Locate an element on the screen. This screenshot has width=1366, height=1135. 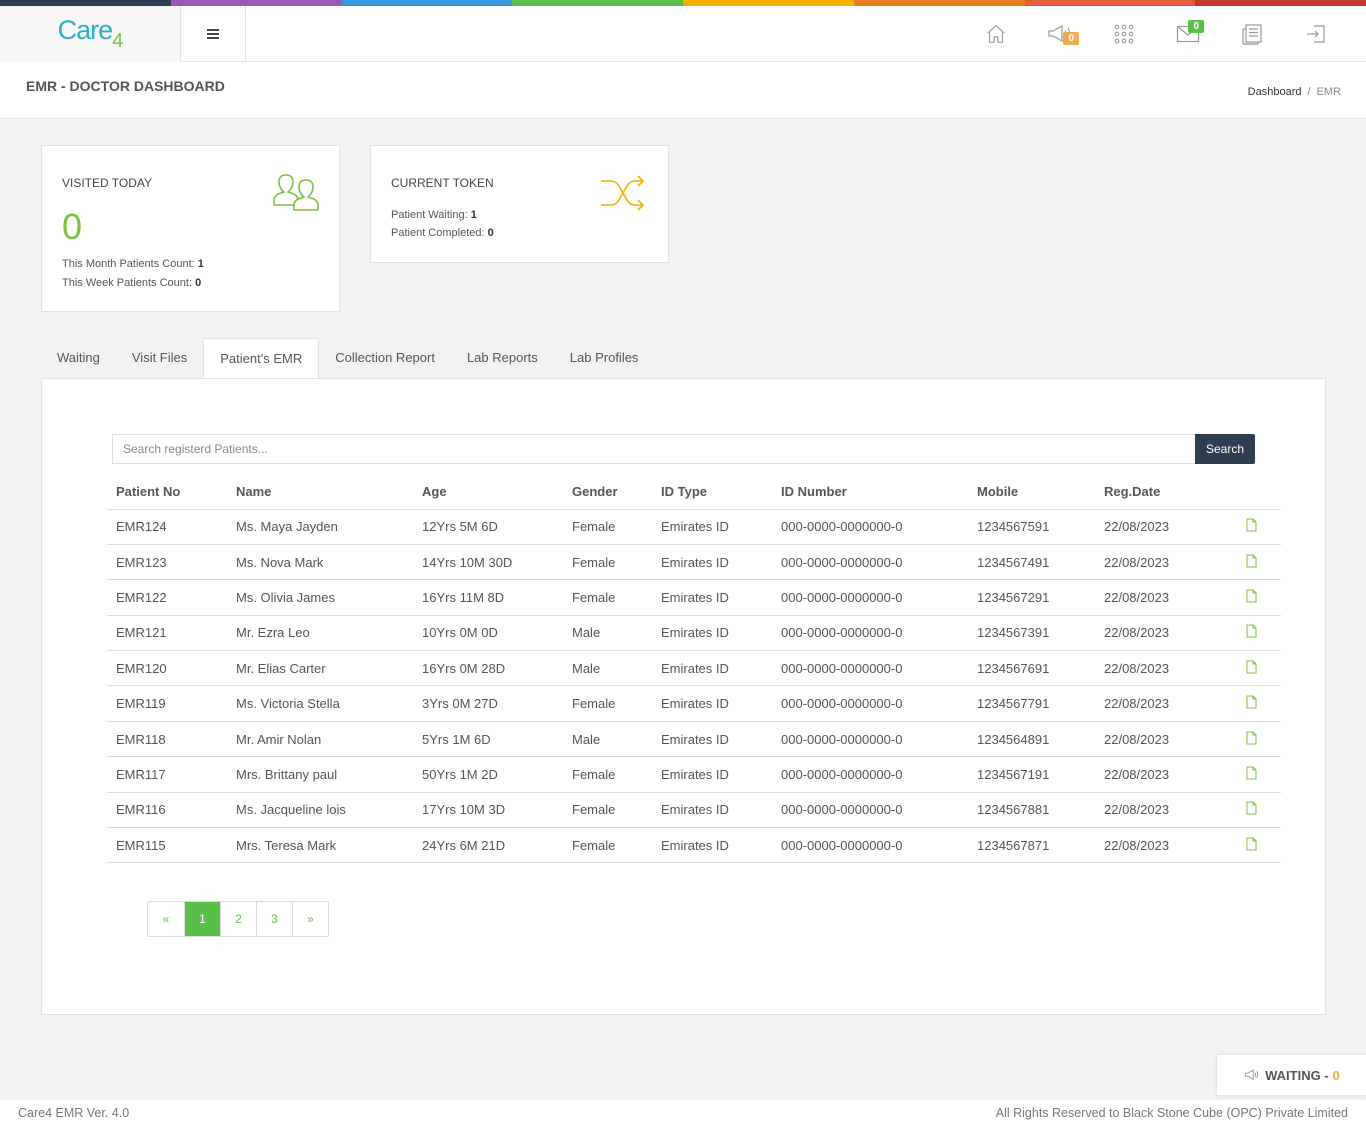
mail-button: 0 is located at coordinates (1188, 34).